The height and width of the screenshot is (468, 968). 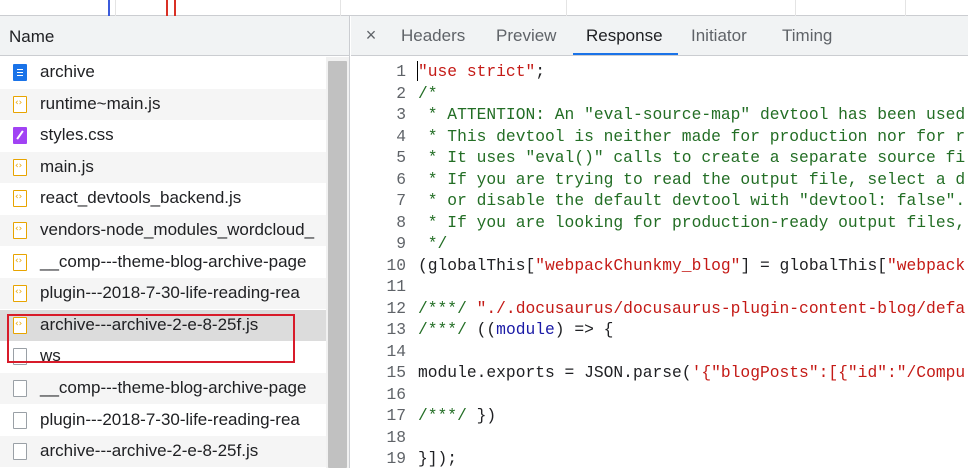 What do you see at coordinates (526, 36) in the screenshot?
I see `tab-preview: Preview` at bounding box center [526, 36].